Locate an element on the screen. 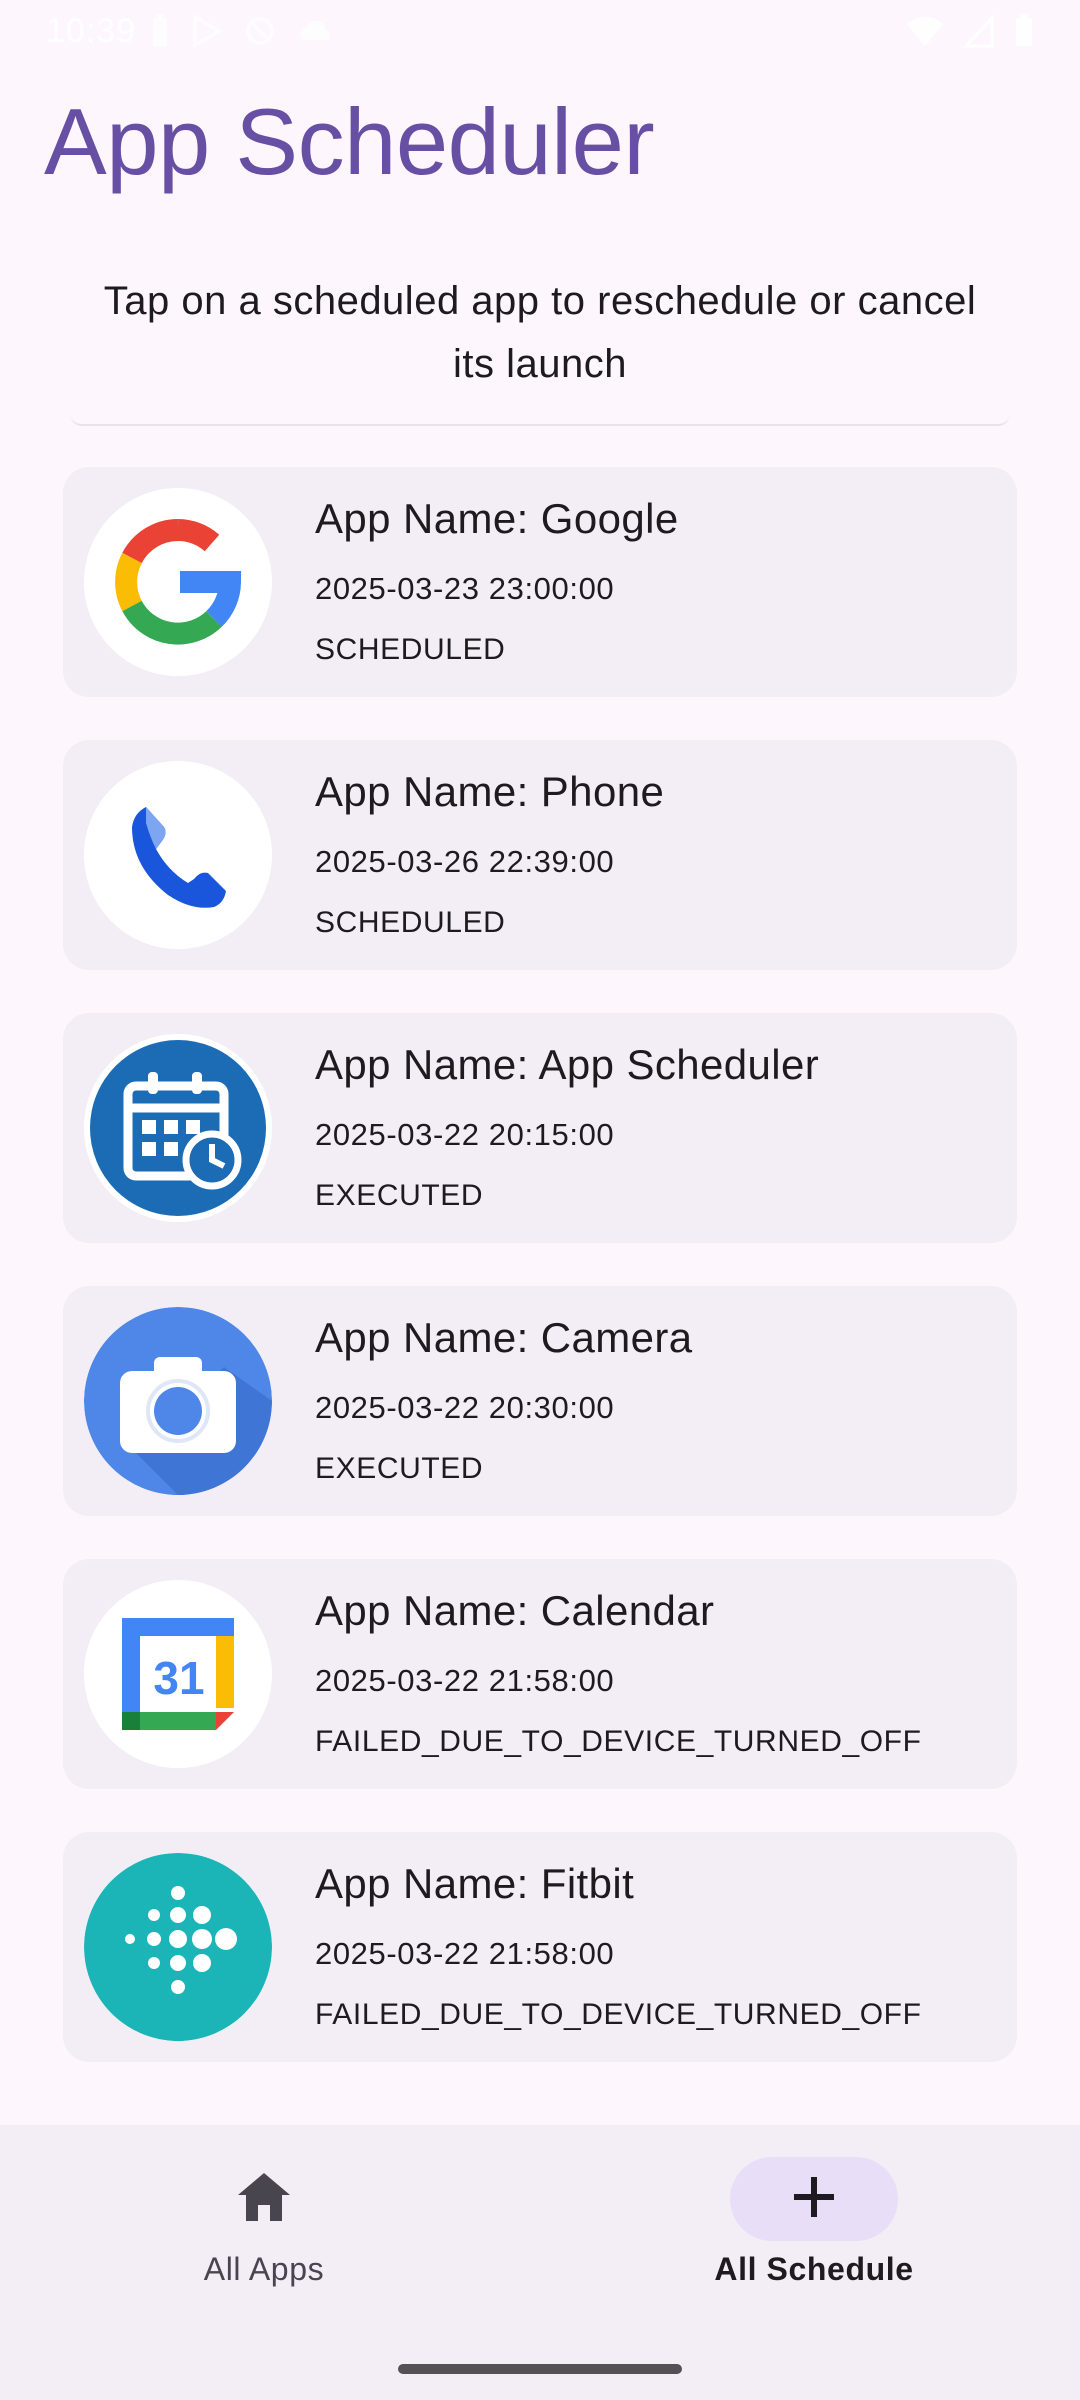  camera-icon is located at coordinates (178, 1401).